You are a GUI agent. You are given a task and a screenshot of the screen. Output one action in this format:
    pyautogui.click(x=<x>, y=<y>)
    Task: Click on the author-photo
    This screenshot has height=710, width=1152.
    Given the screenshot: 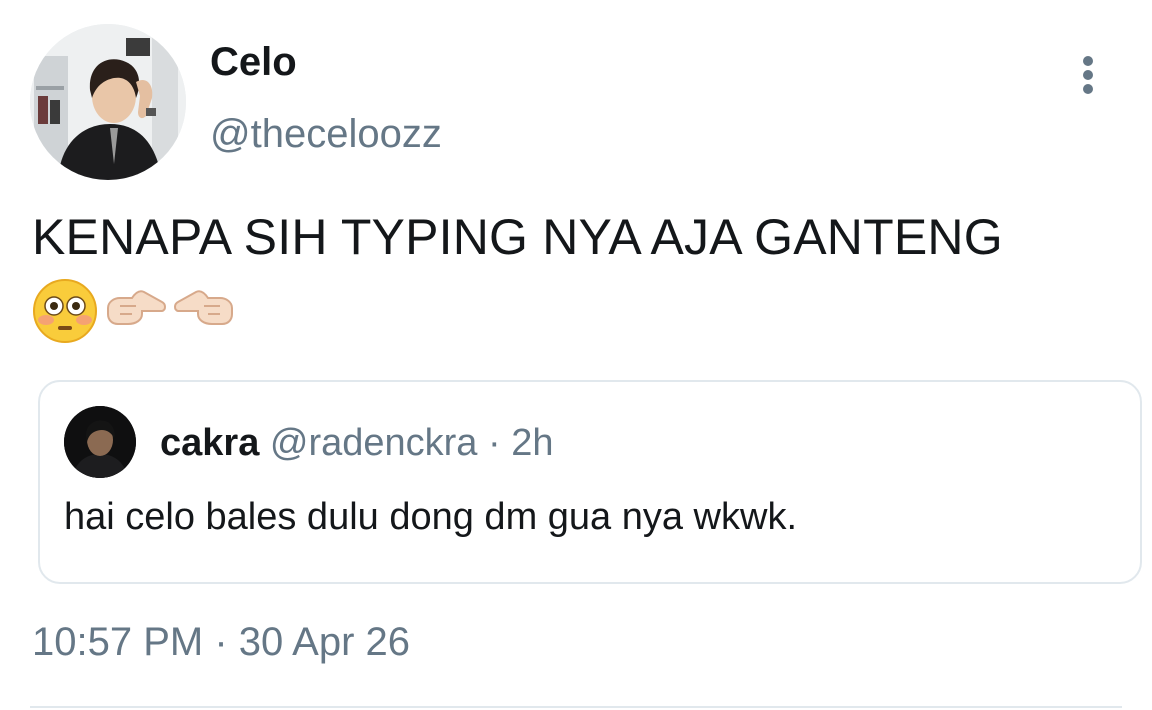 What is the action you would take?
    pyautogui.click(x=108, y=102)
    